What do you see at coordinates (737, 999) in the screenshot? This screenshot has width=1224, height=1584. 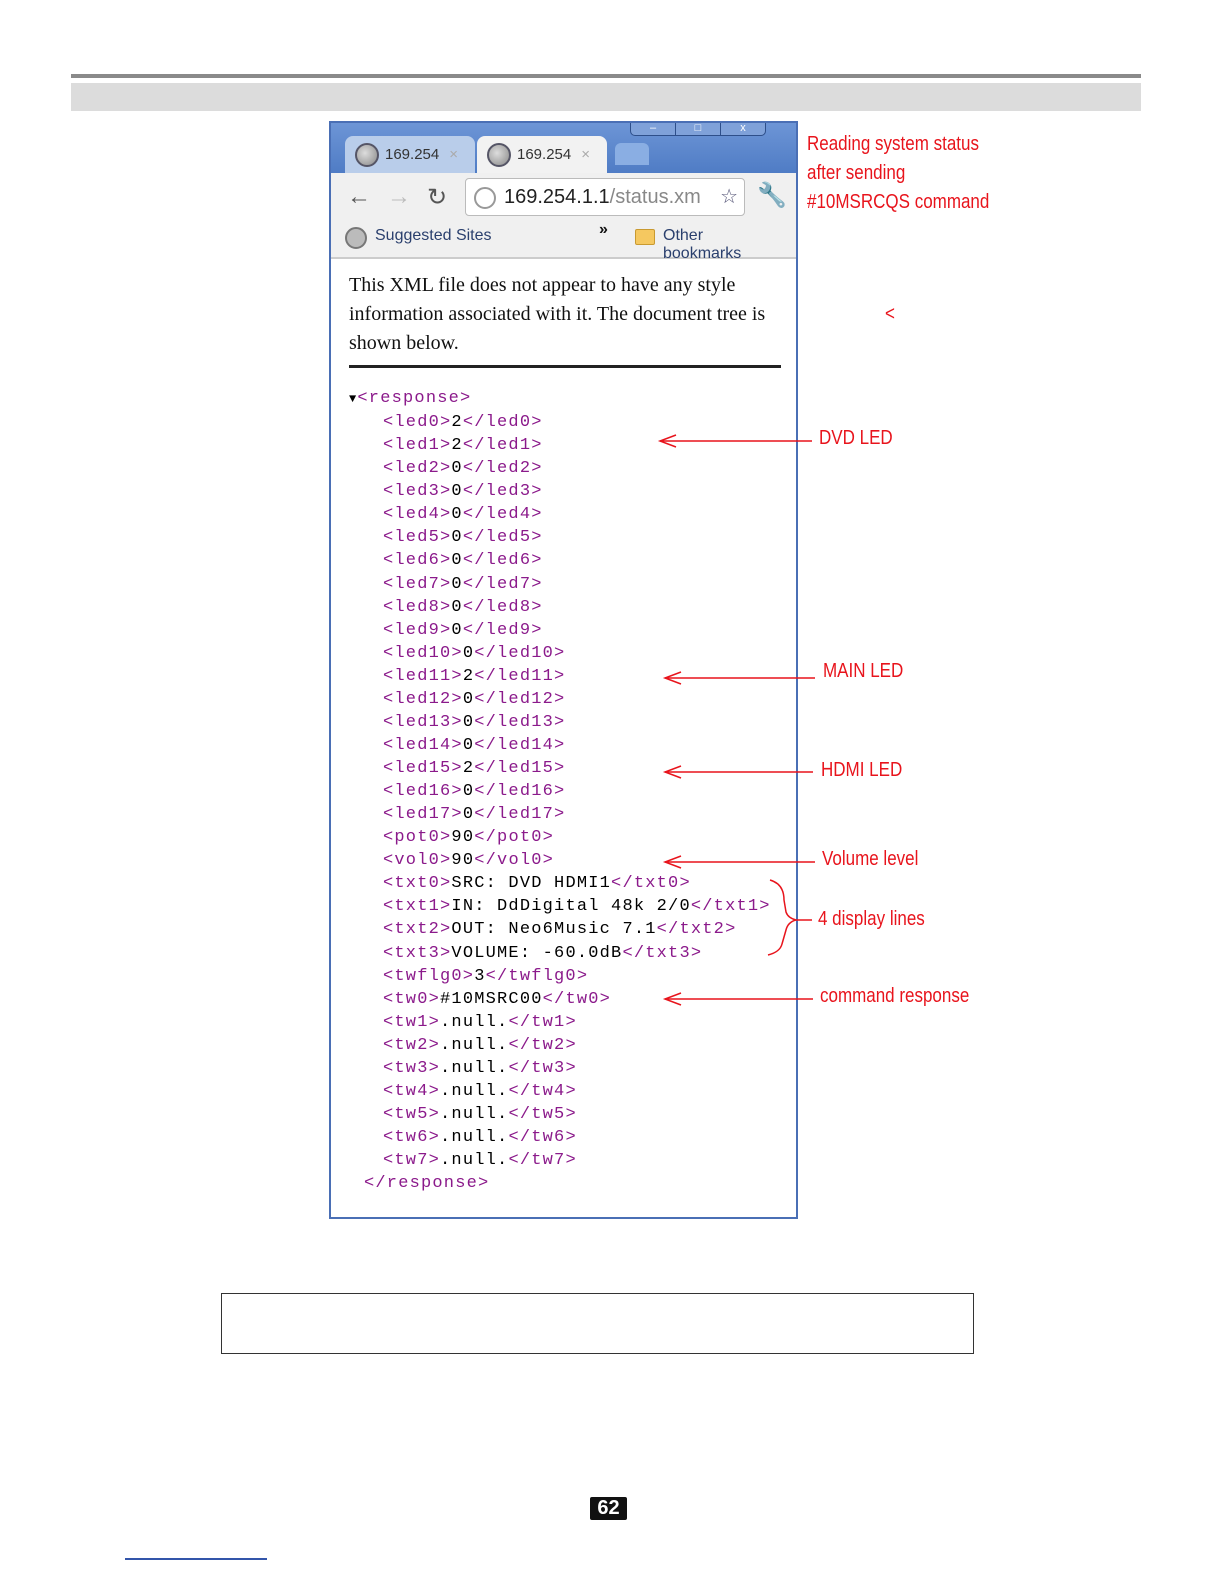 I see `arrow-command` at bounding box center [737, 999].